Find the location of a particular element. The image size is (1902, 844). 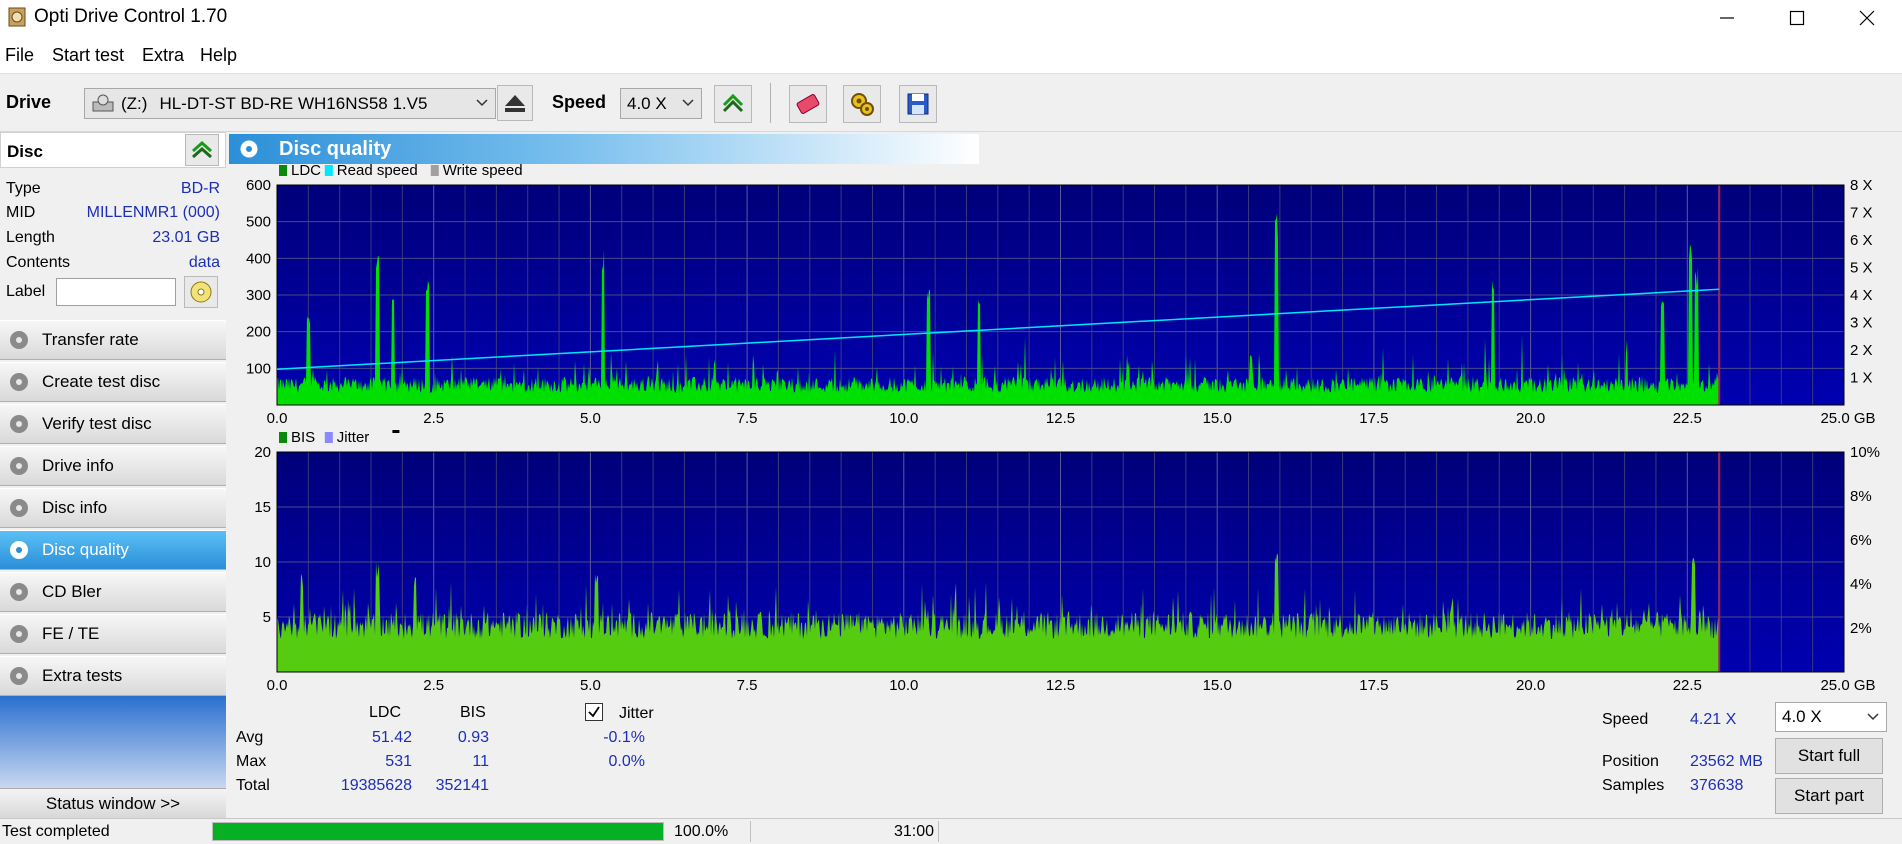

x-tick-label: 17.5 is located at coordinates (1373, 684).